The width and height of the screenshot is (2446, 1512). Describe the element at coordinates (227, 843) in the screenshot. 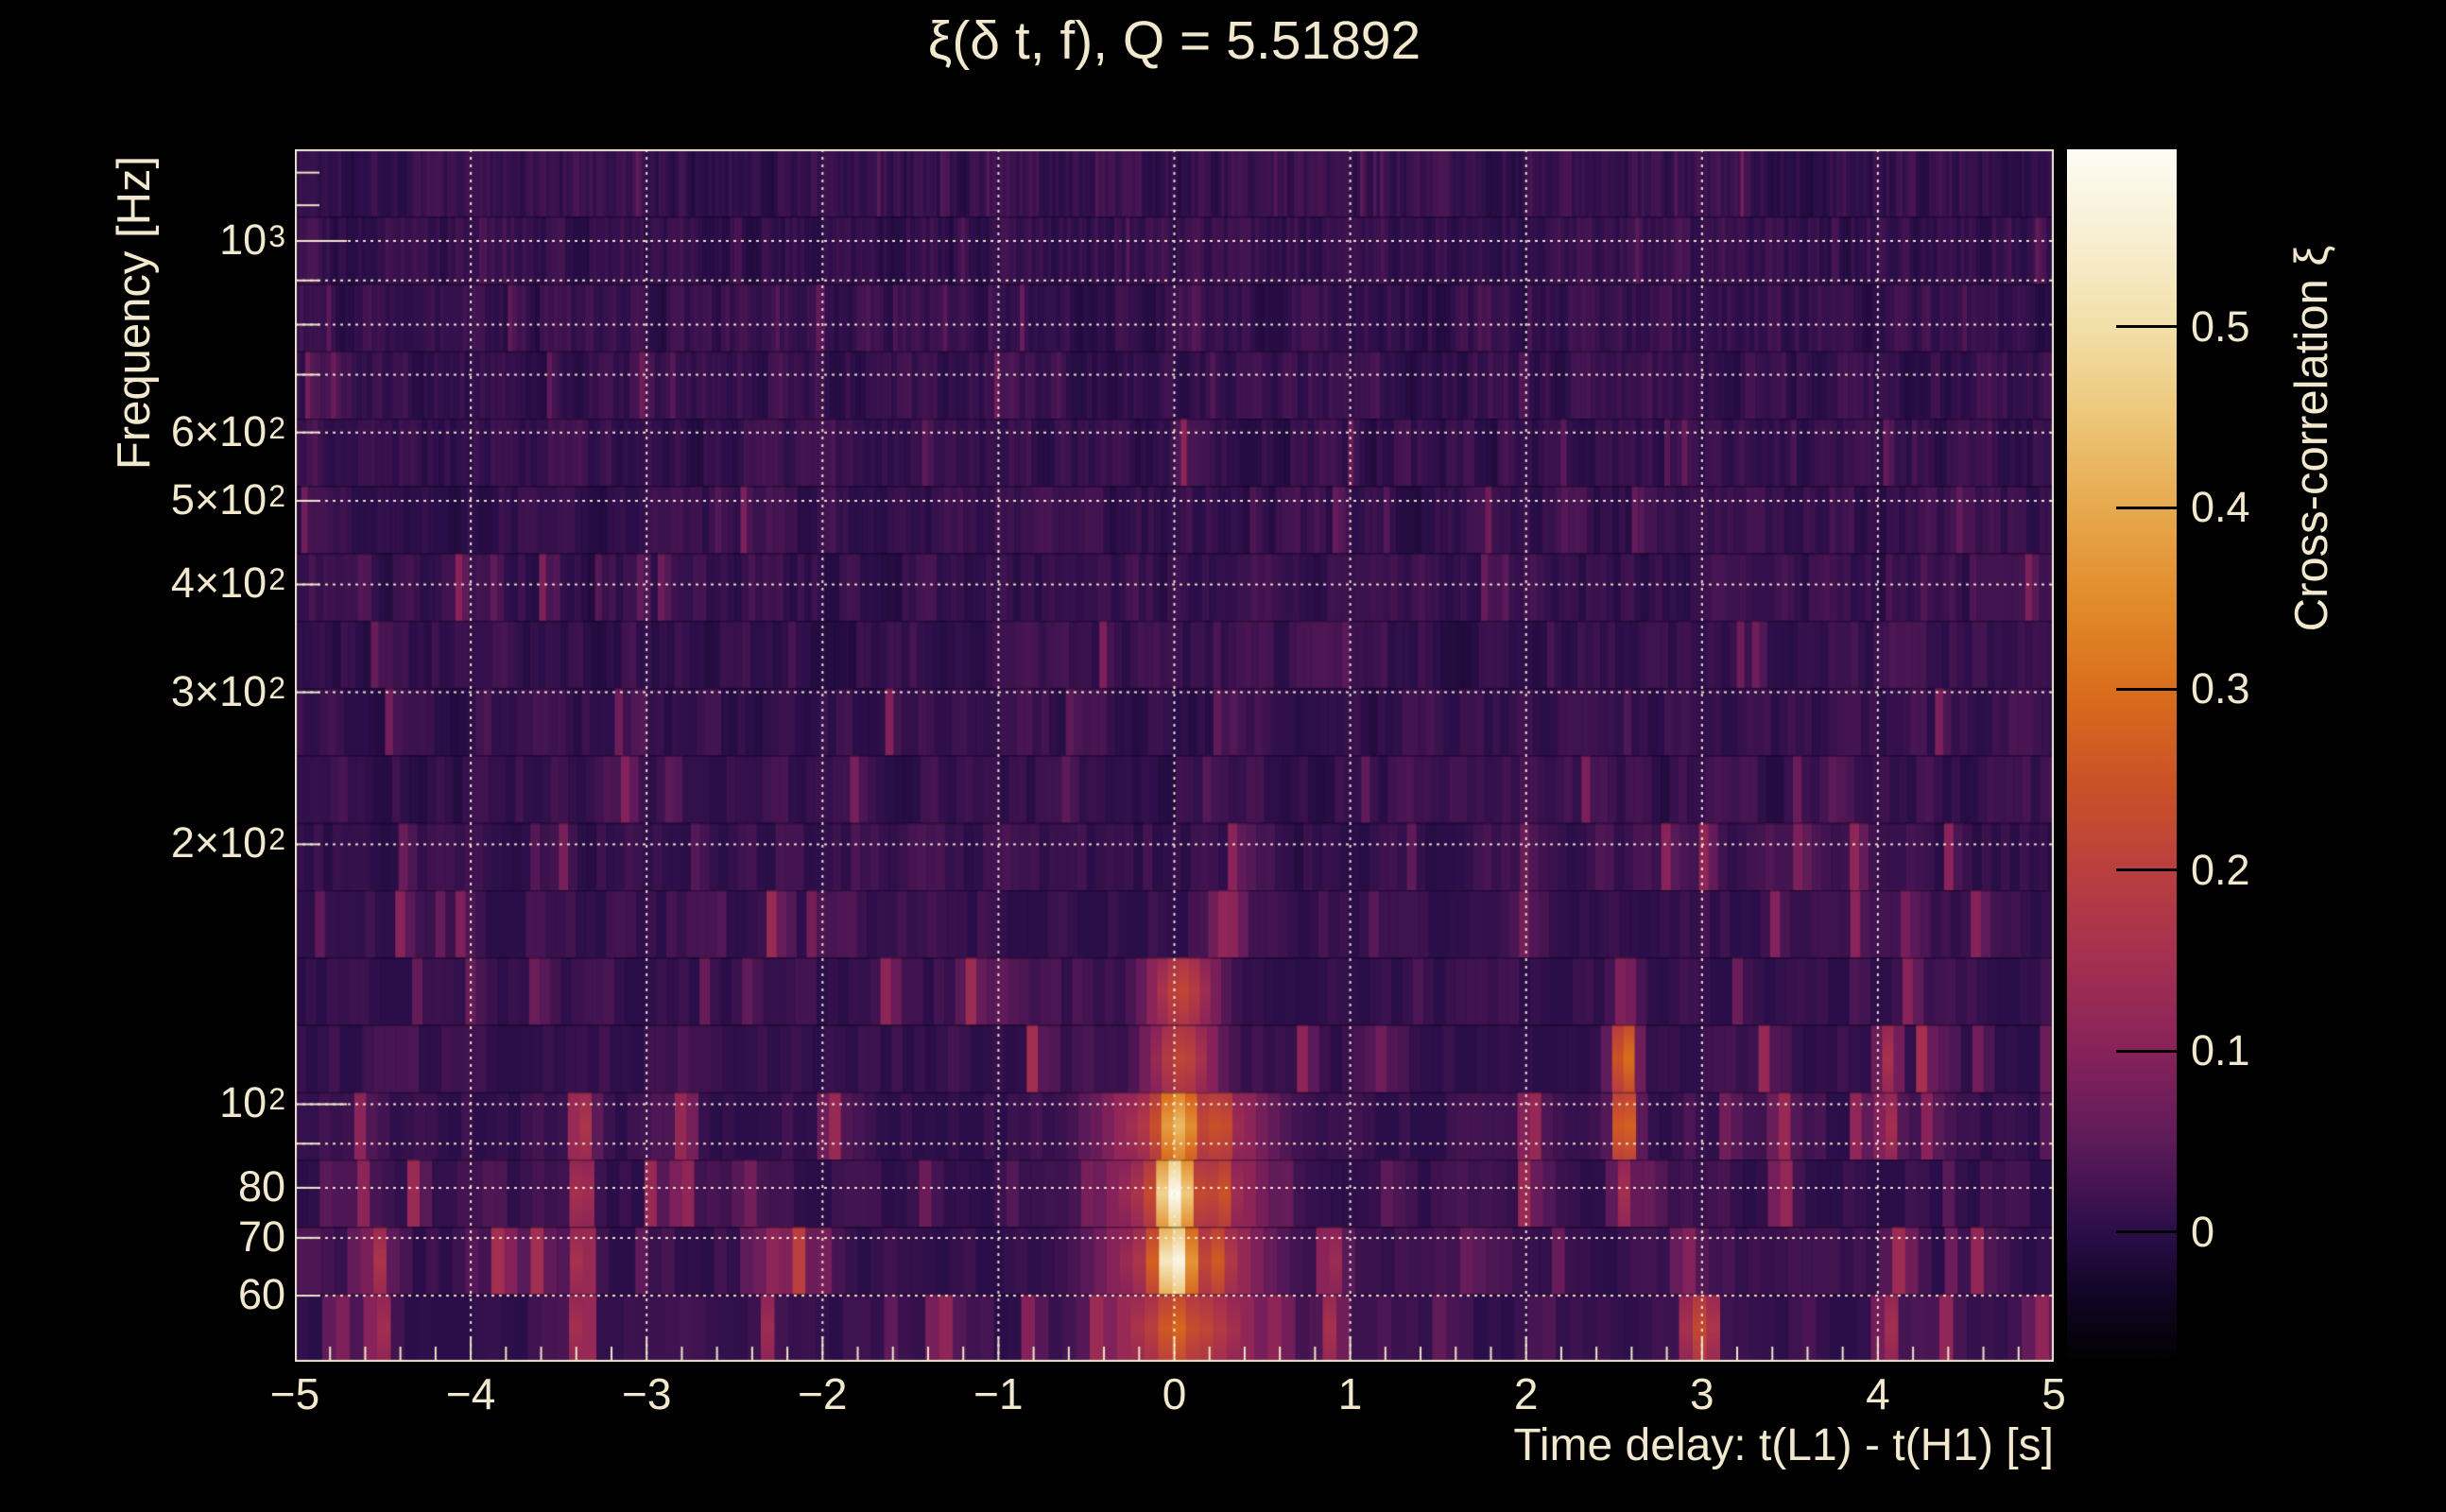

I see `y-tick-label: 2×102` at that location.